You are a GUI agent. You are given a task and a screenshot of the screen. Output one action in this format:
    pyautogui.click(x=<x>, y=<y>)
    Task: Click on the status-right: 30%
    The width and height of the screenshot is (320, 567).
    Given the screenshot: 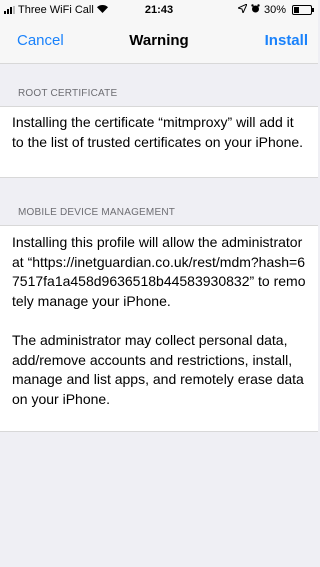 What is the action you would take?
    pyautogui.click(x=275, y=9)
    